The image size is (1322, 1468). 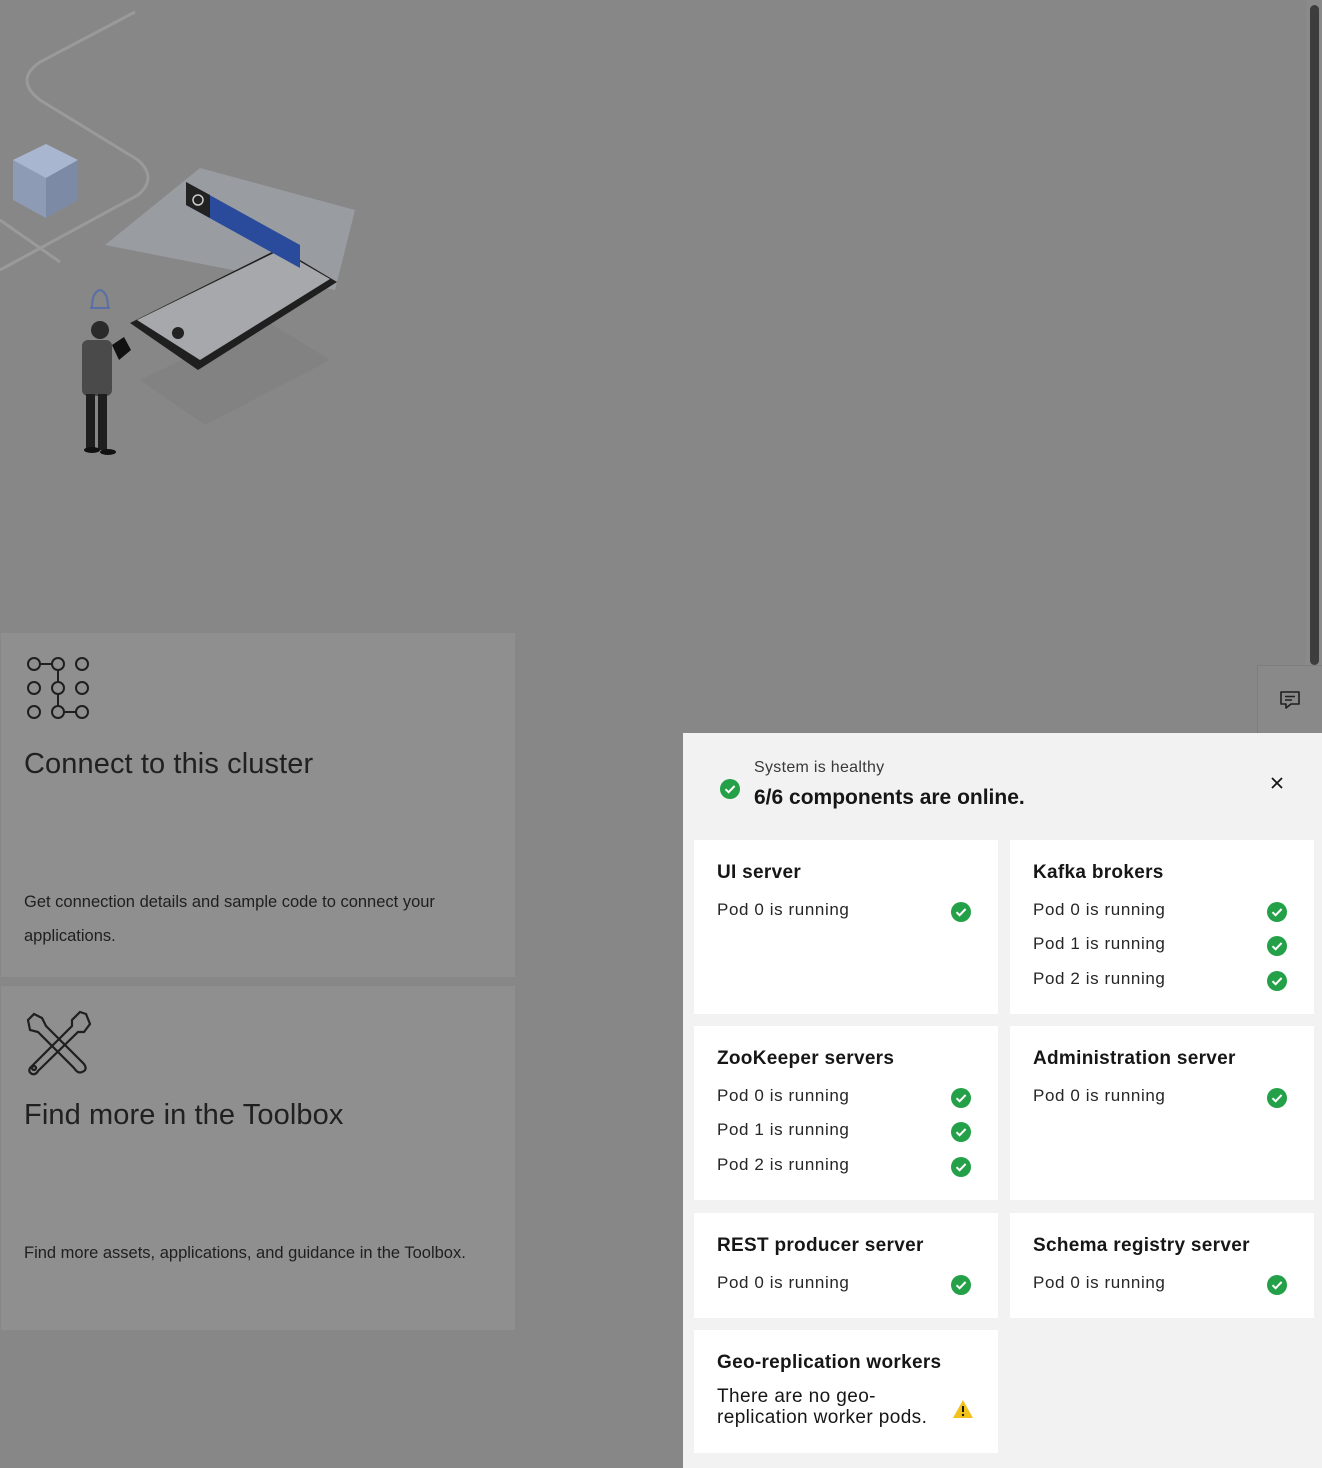 I want to click on component-title: Kafka brokers, so click(x=1098, y=872).